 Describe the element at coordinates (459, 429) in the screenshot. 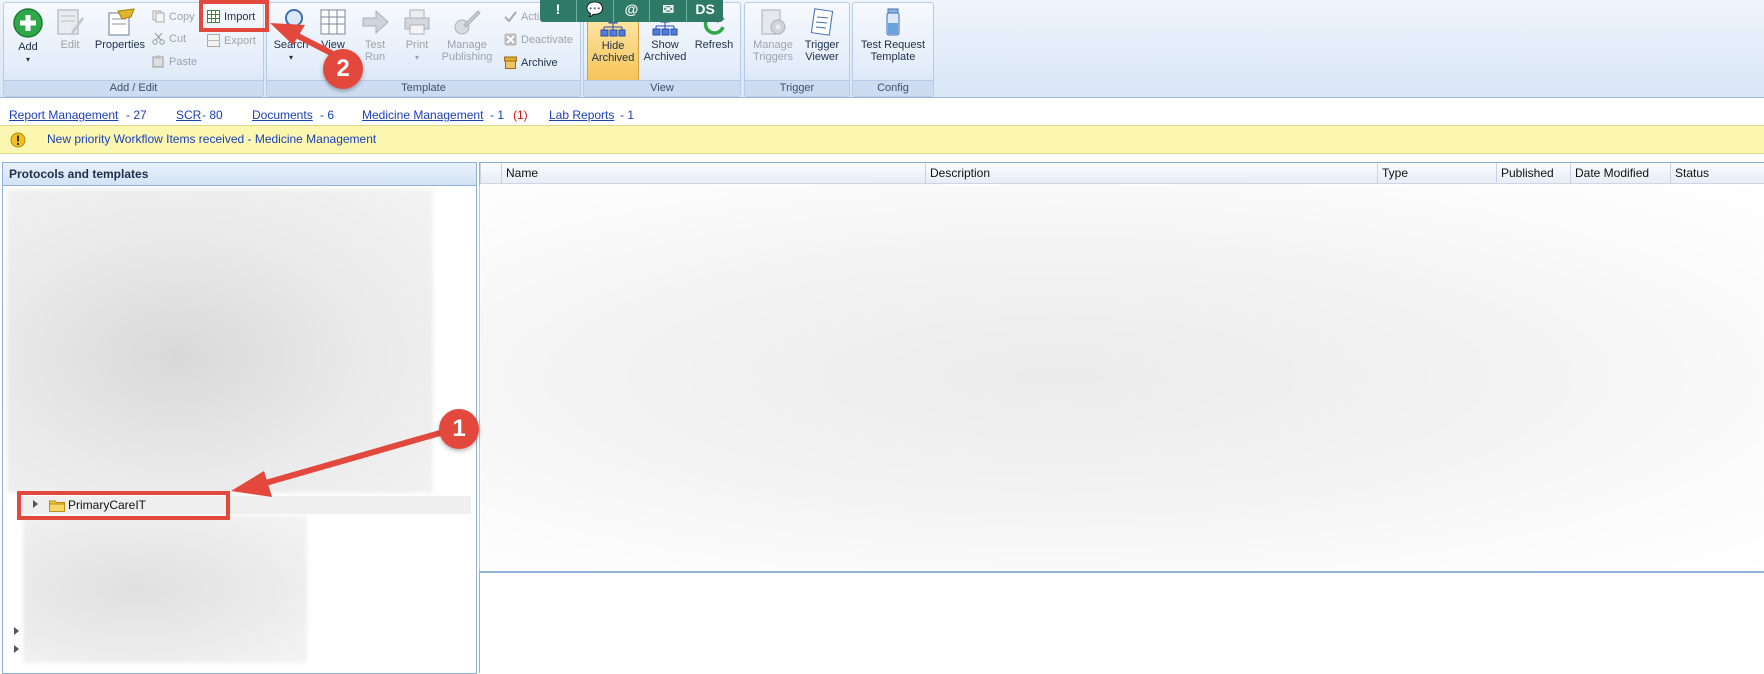

I see `step-badge-1: 1` at that location.